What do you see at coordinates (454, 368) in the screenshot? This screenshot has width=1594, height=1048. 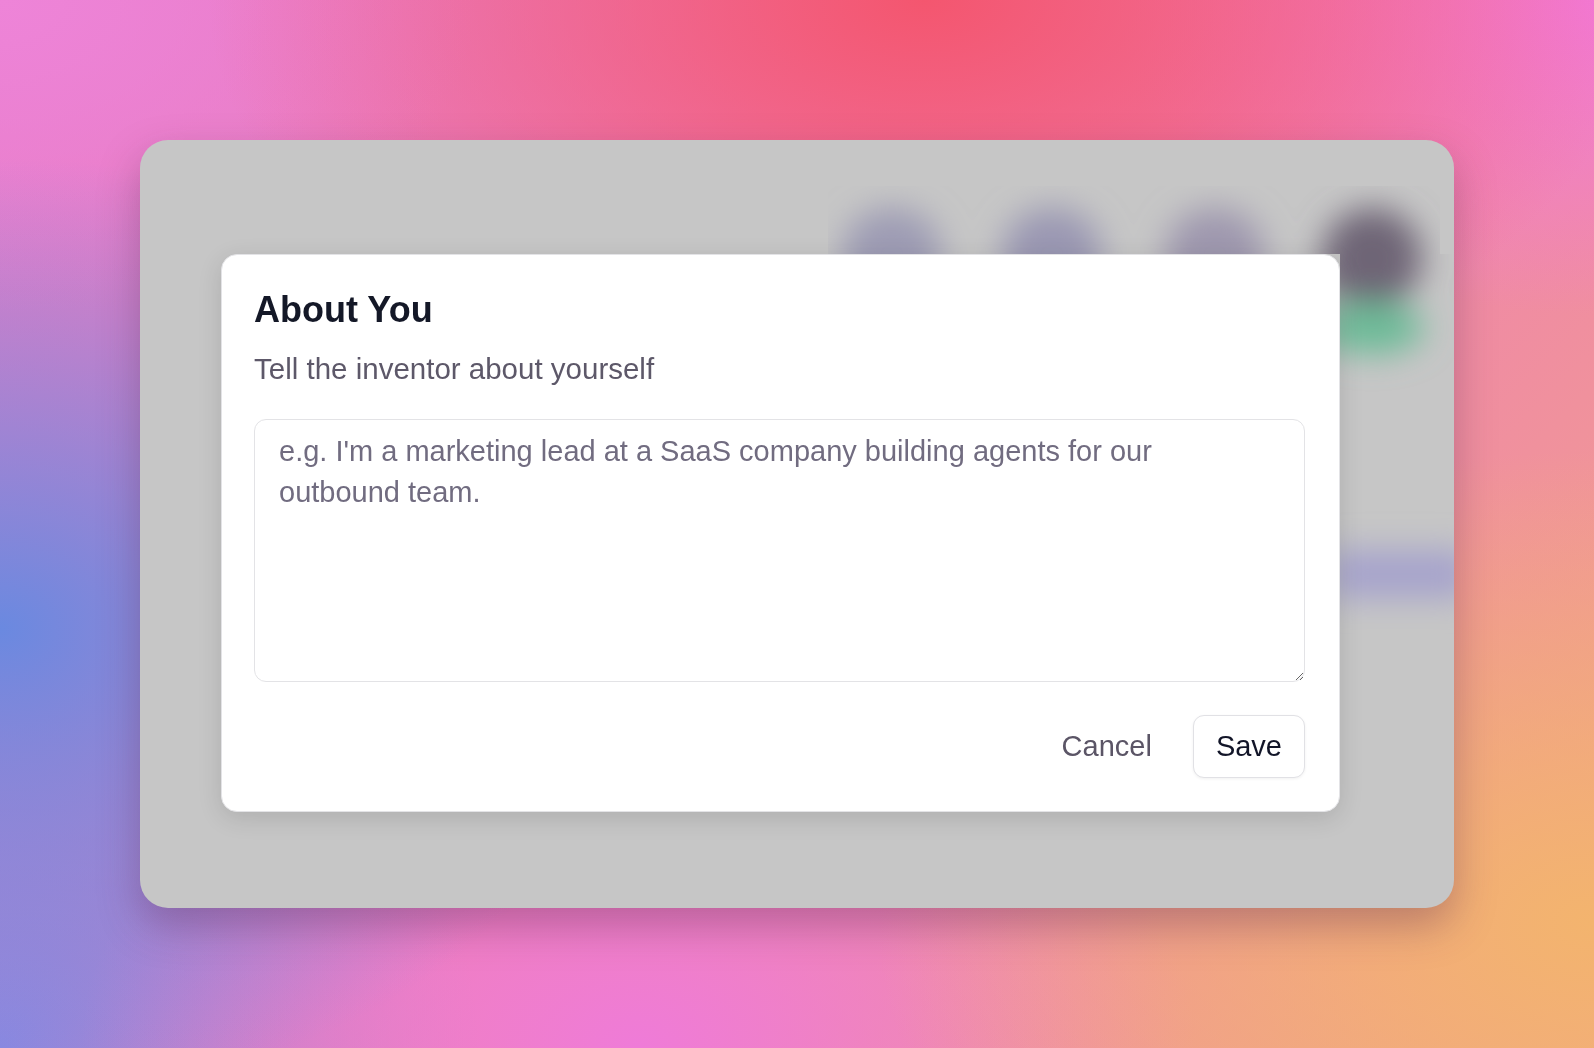 I see `dialog-subtitle: Tell the inventor about yourself` at bounding box center [454, 368].